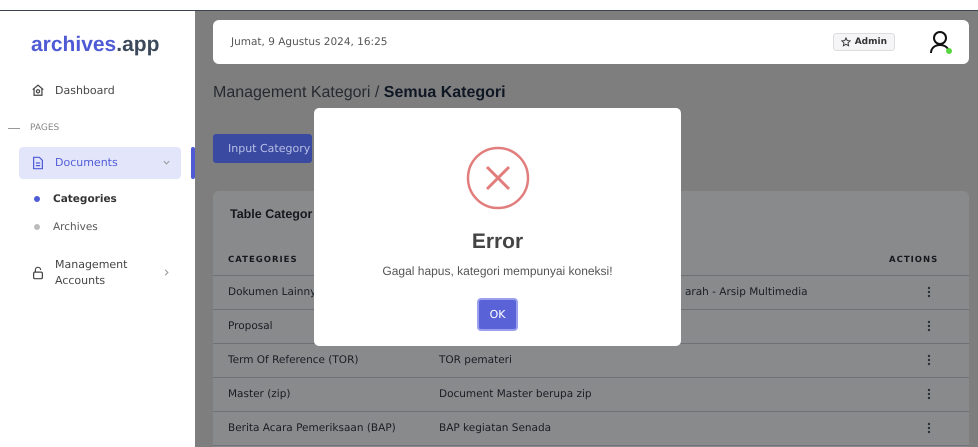 Image resolution: width=978 pixels, height=447 pixels. I want to click on user-avatar, so click(940, 42).